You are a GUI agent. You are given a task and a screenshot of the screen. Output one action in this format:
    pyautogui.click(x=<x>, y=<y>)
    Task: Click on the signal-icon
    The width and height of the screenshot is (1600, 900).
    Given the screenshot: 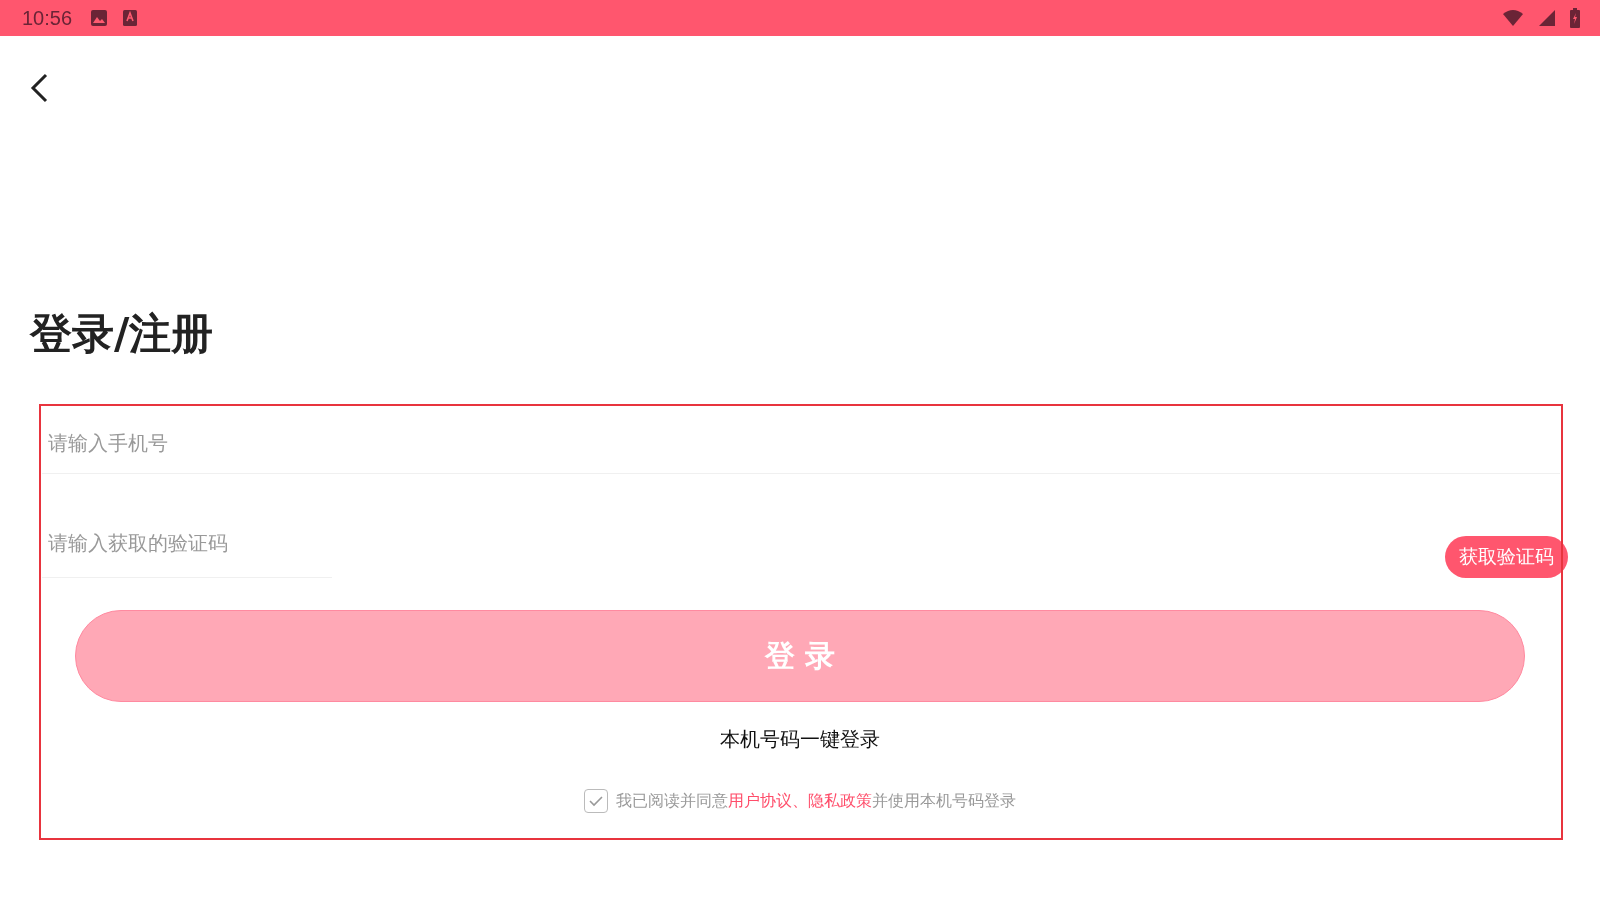 What is the action you would take?
    pyautogui.click(x=1547, y=18)
    